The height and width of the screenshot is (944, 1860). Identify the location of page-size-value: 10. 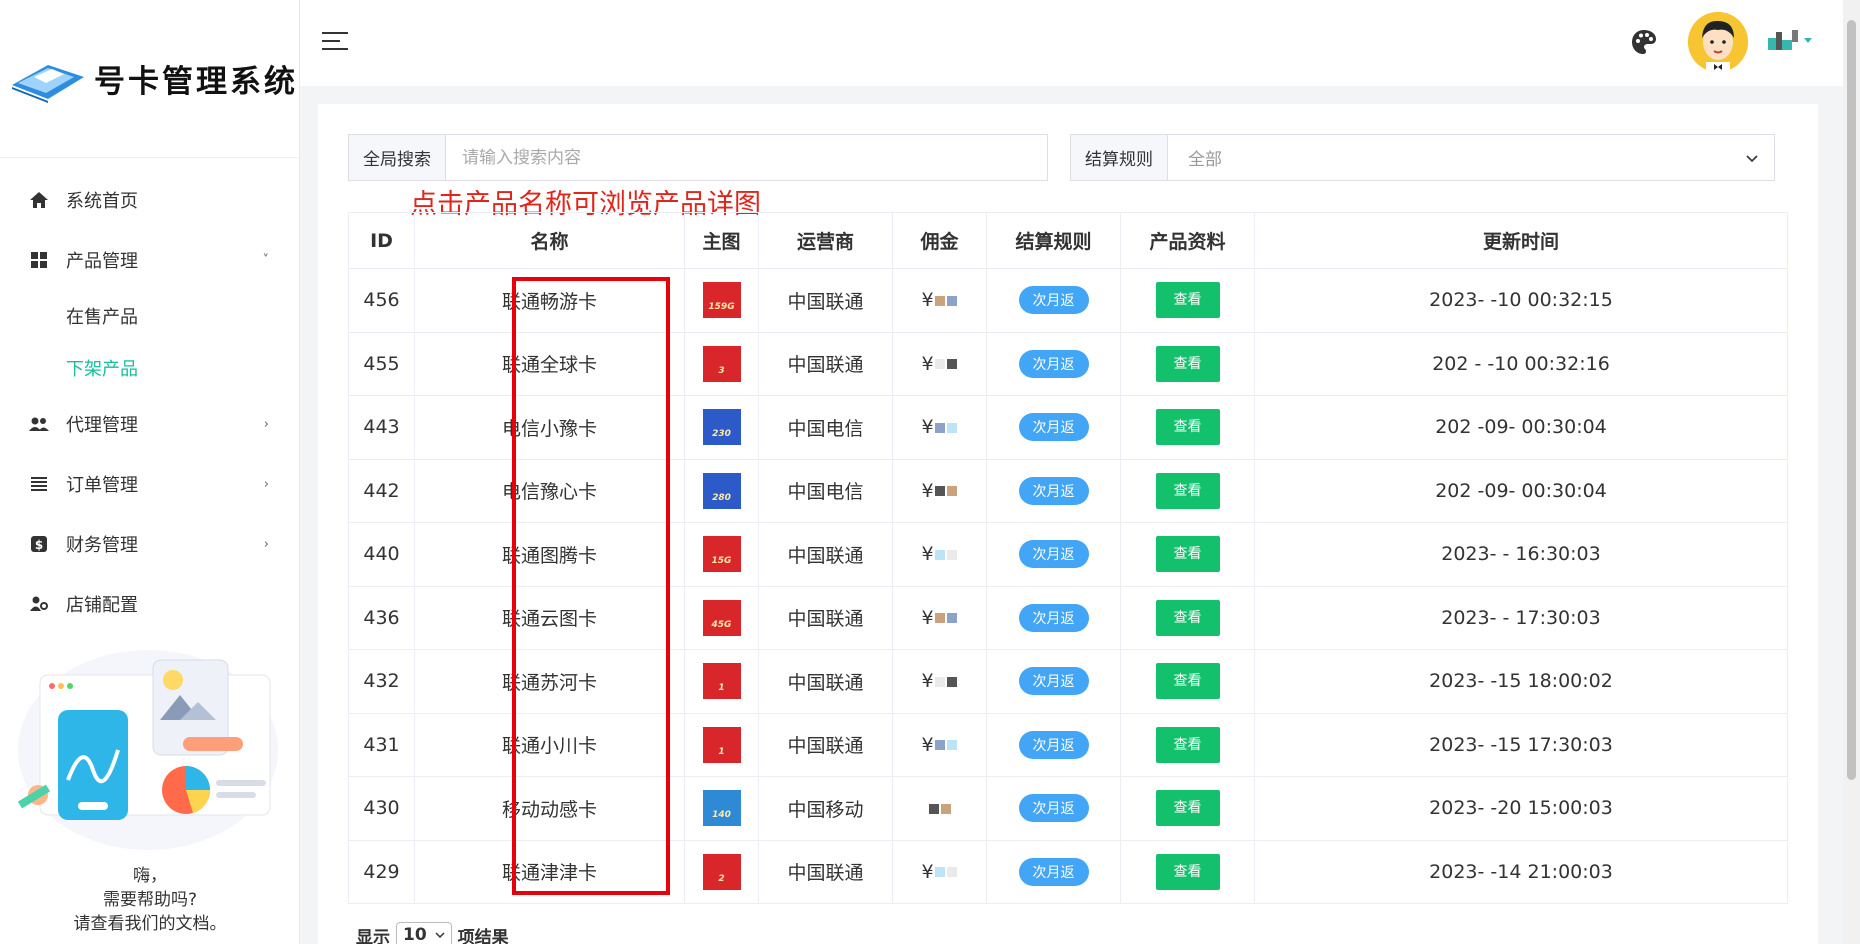
(415, 934).